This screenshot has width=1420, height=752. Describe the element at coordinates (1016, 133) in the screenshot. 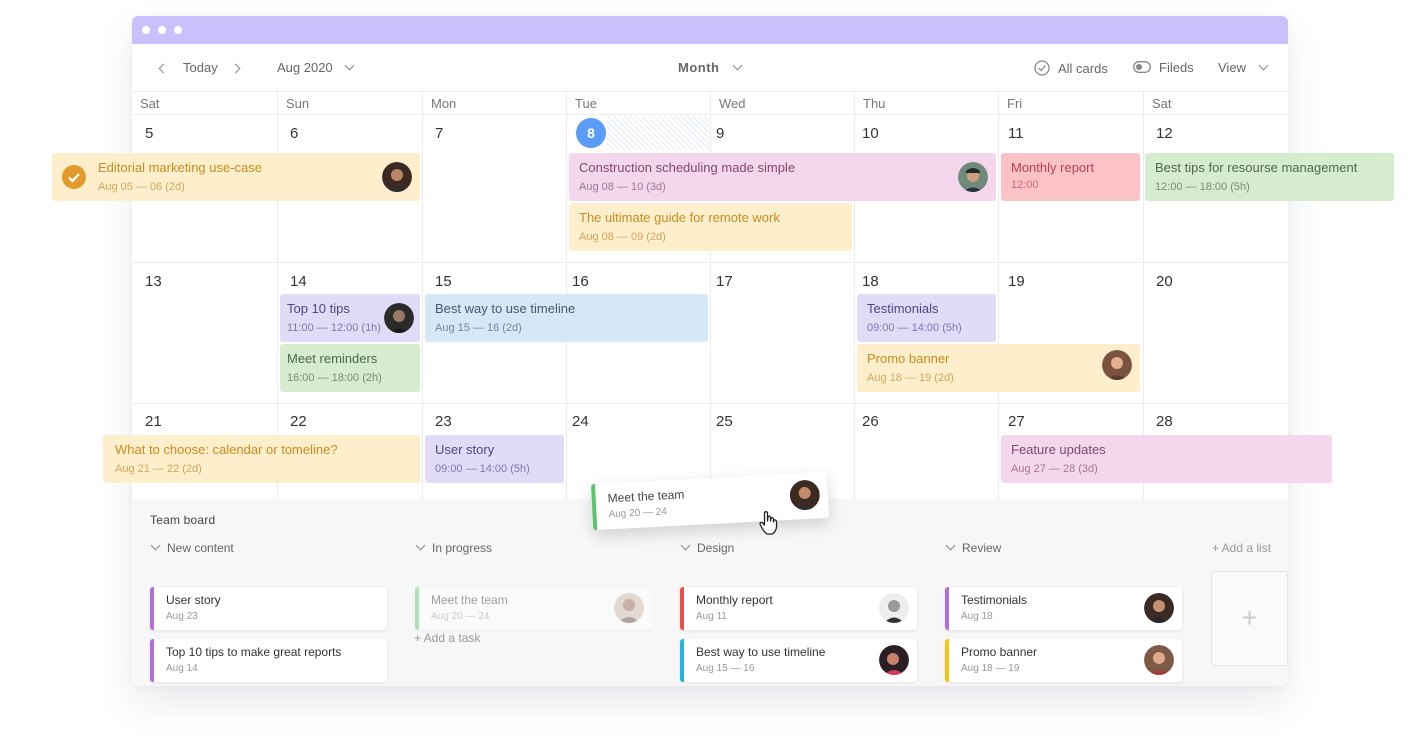

I see `day-number: 11` at that location.